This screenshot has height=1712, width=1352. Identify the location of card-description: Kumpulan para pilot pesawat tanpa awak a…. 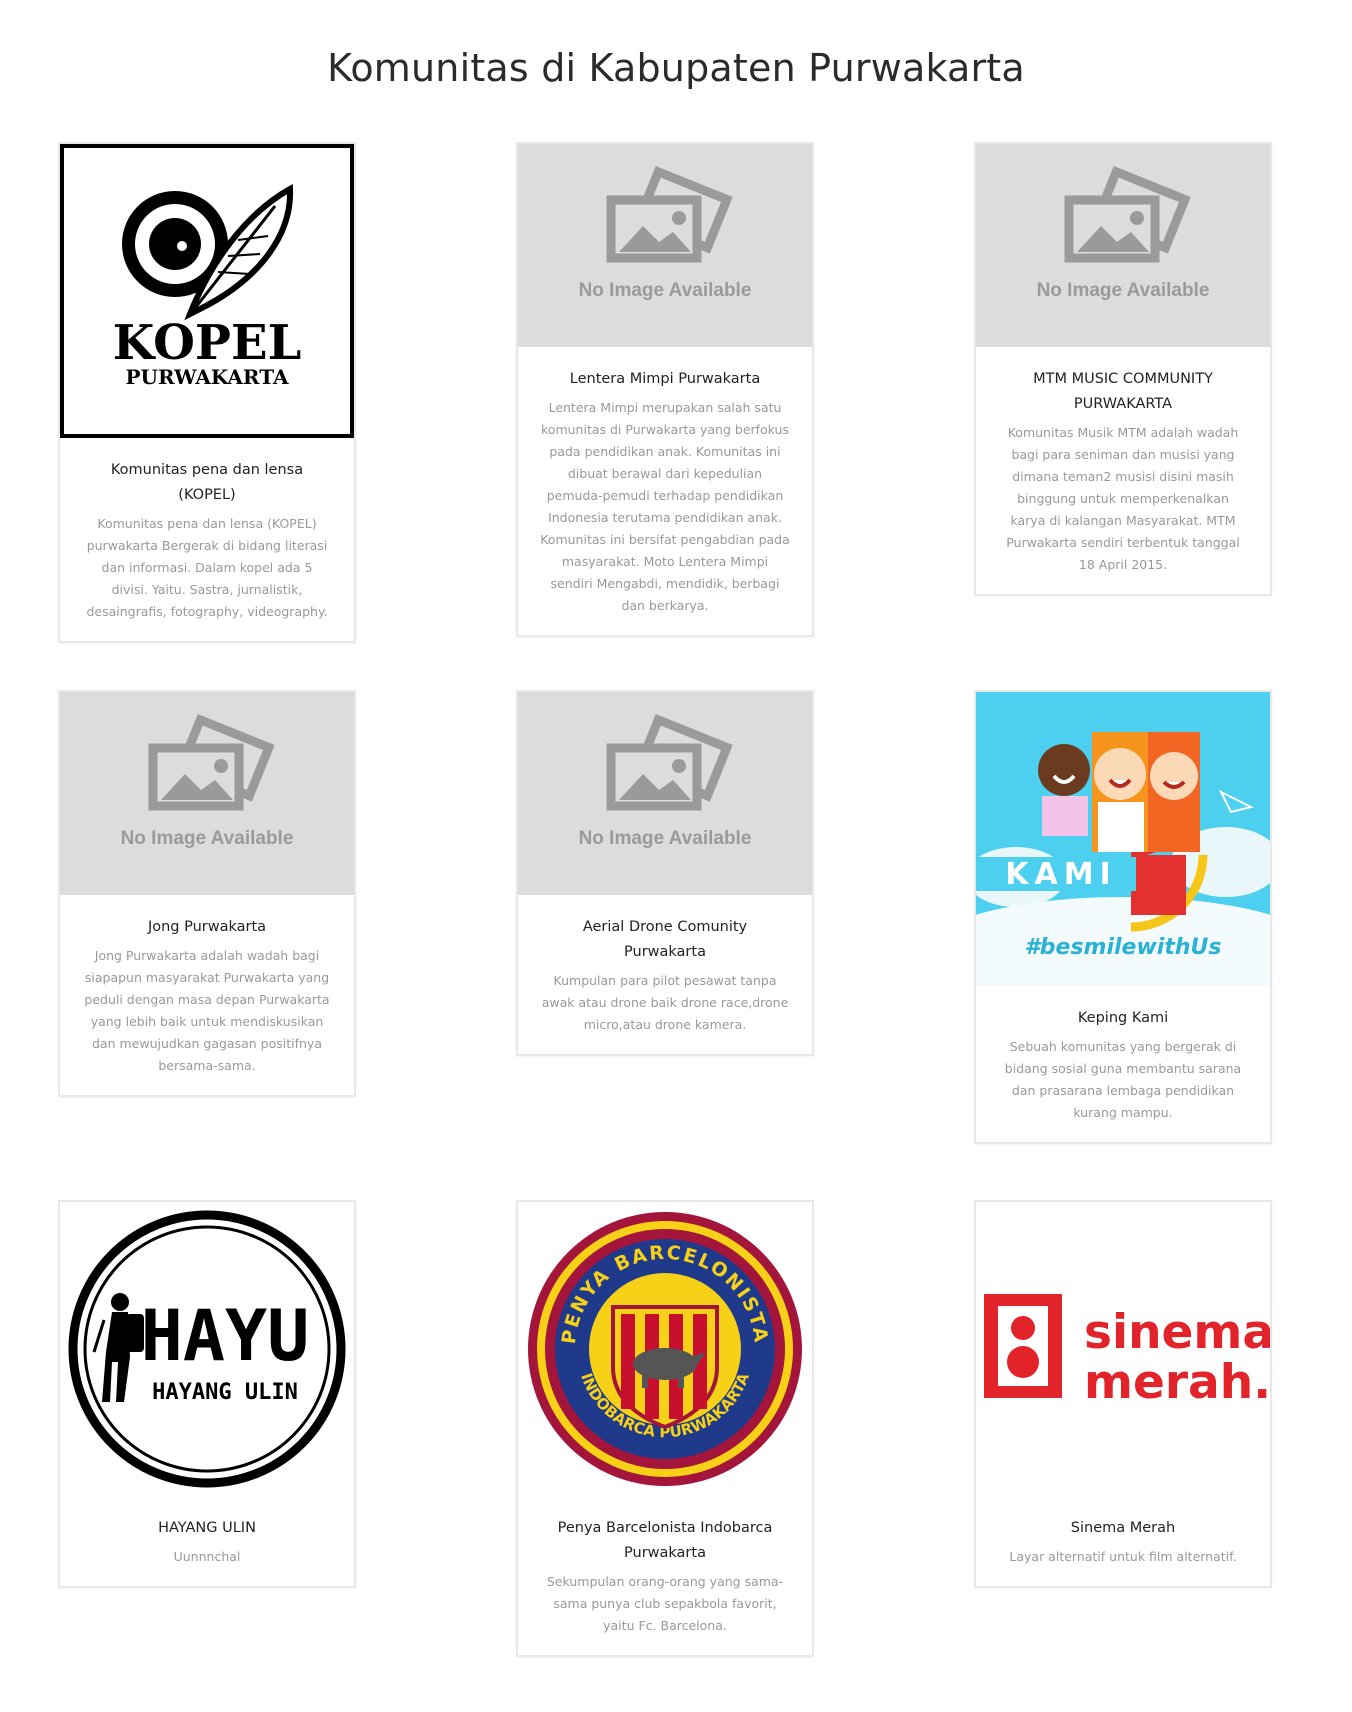
(665, 1002).